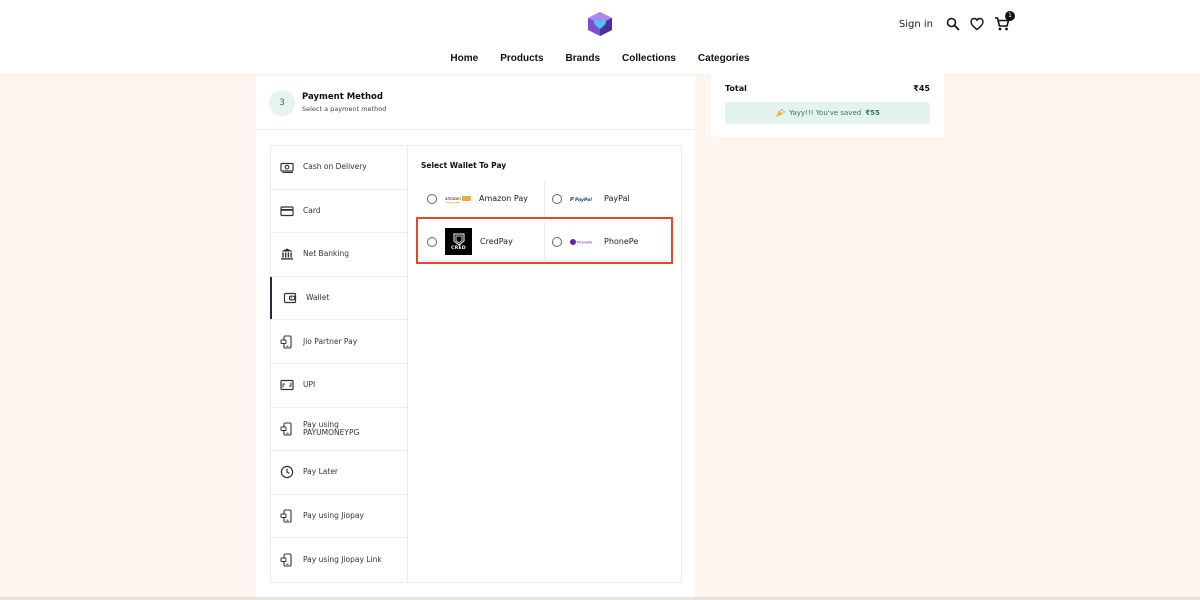 The width and height of the screenshot is (1200, 600). Describe the element at coordinates (458, 241) in the screenshot. I see `cred-logo: CRED` at that location.